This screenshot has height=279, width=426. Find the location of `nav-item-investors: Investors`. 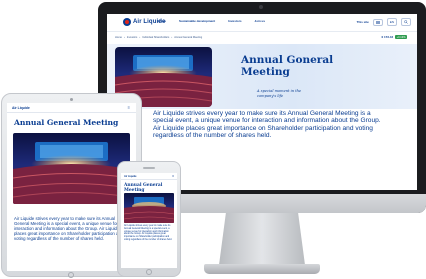

nav-item-investors: Investors is located at coordinates (234, 21).